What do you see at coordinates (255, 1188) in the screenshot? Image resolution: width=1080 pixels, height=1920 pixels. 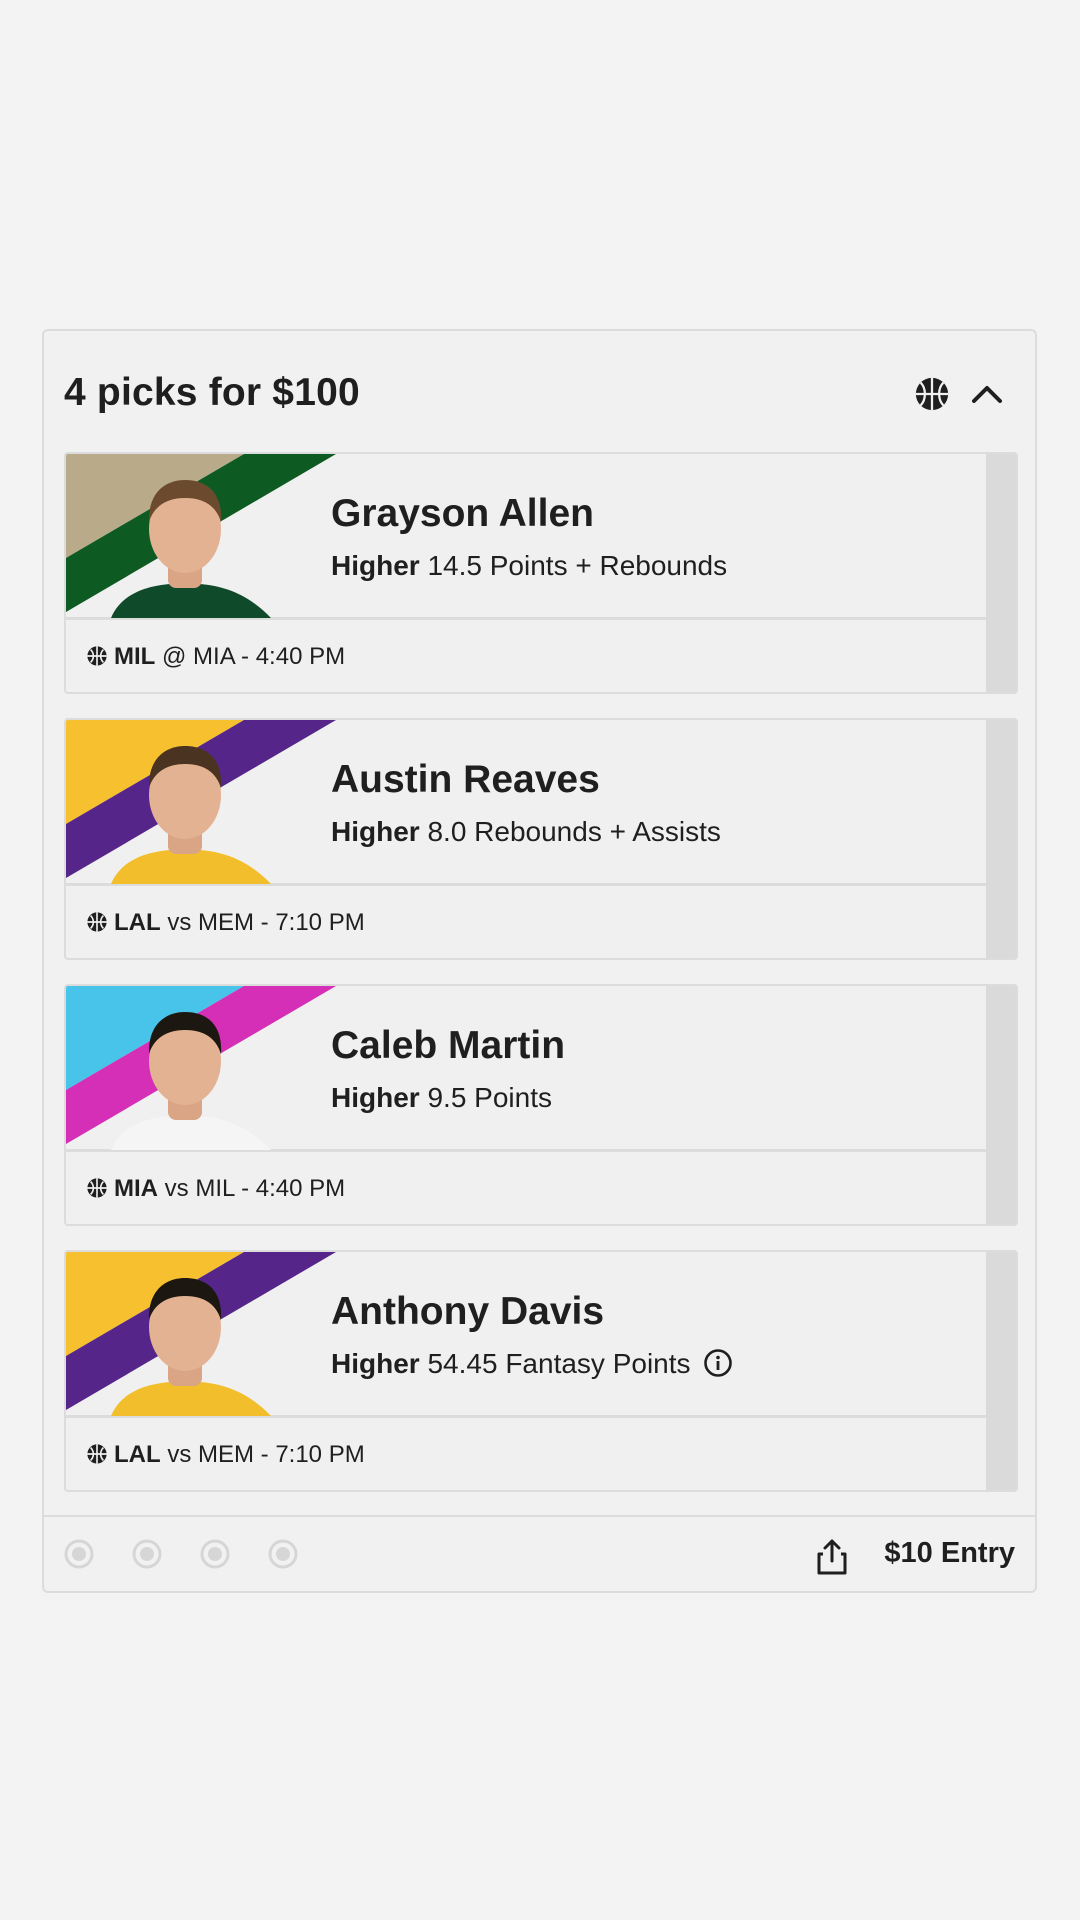 I see `matchup-text: vs MIL - 4:40 PM` at bounding box center [255, 1188].